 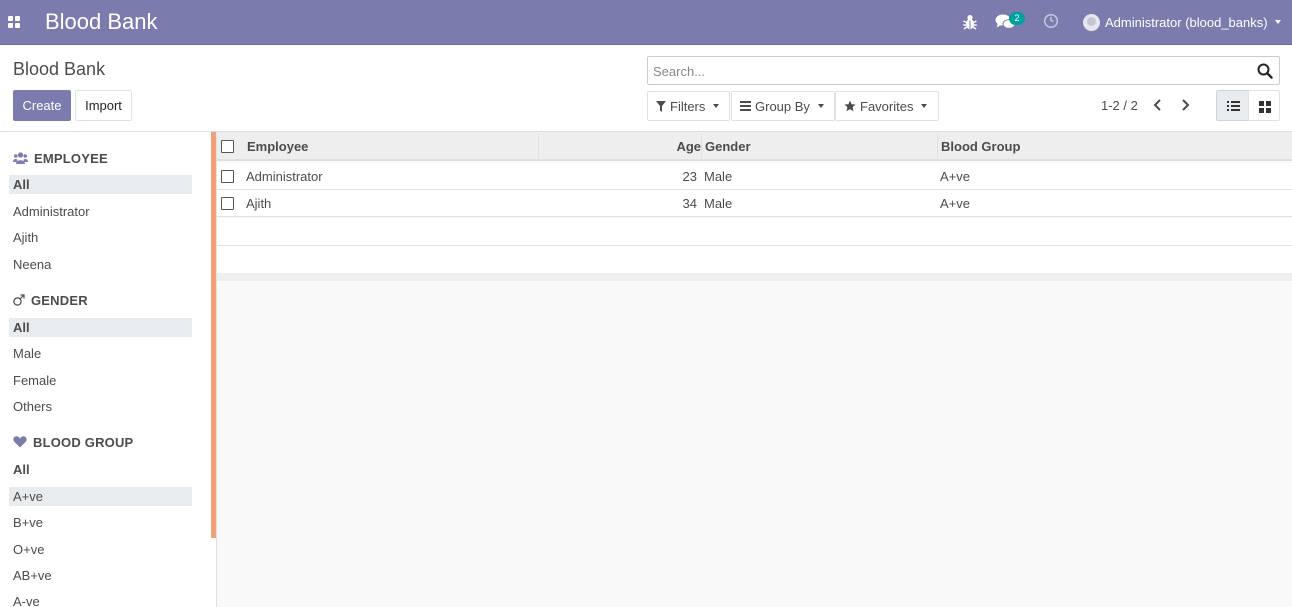 I want to click on filters-label: Filters, so click(x=688, y=106).